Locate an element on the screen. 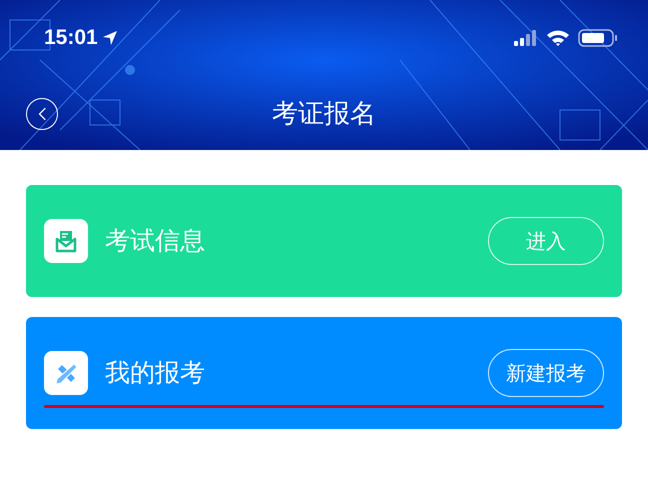 The width and height of the screenshot is (648, 495). page-title: 考证报名 is located at coordinates (324, 114).